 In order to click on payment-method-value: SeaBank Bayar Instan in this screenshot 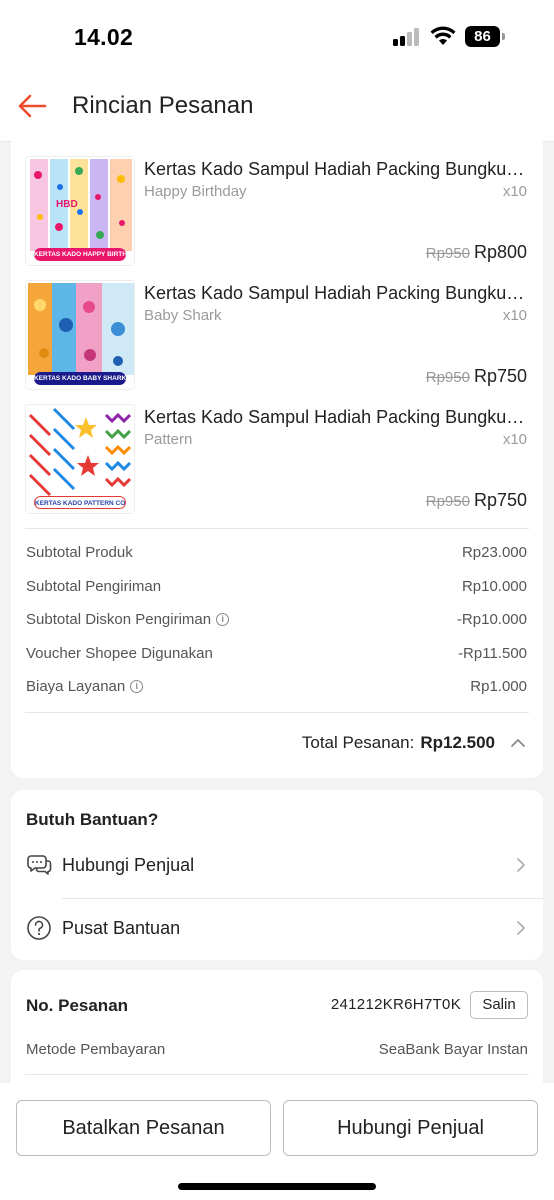, I will do `click(453, 1049)`.